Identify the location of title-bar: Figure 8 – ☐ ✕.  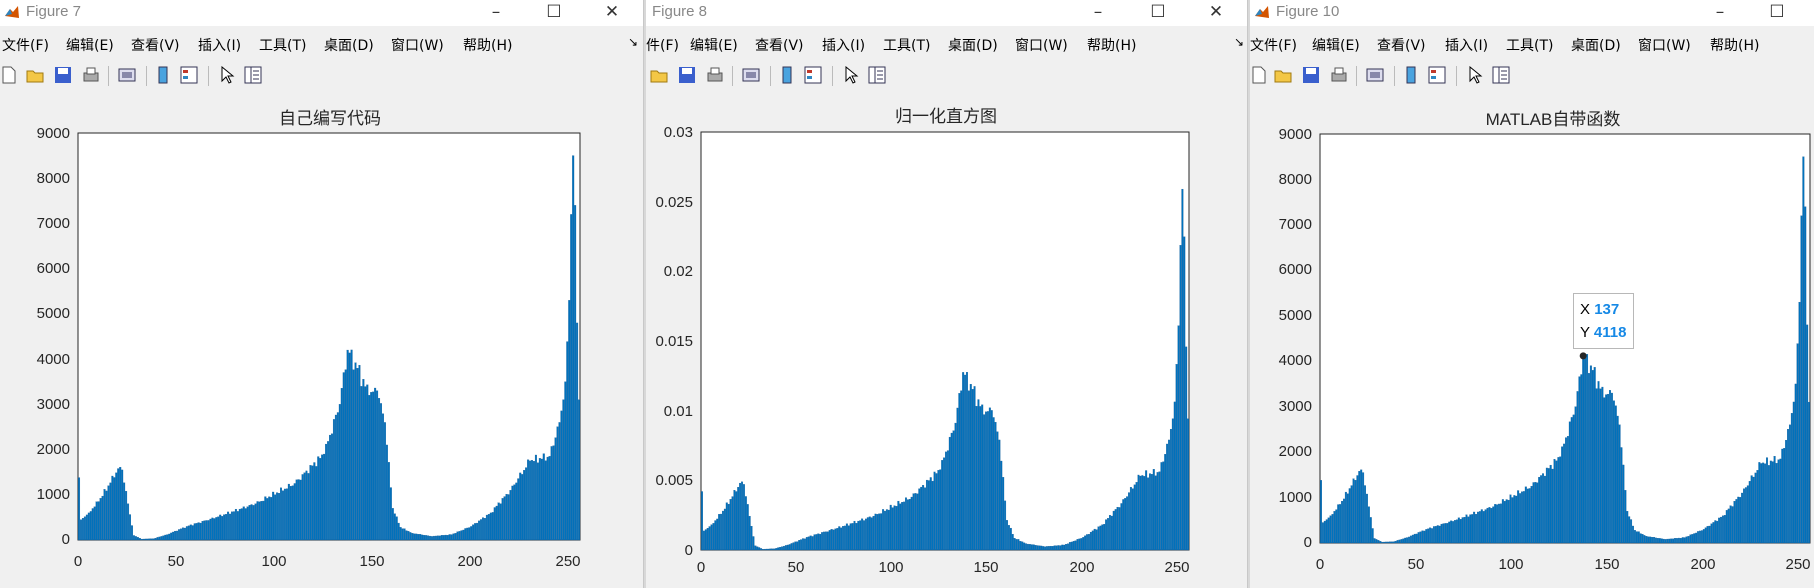
(946, 13).